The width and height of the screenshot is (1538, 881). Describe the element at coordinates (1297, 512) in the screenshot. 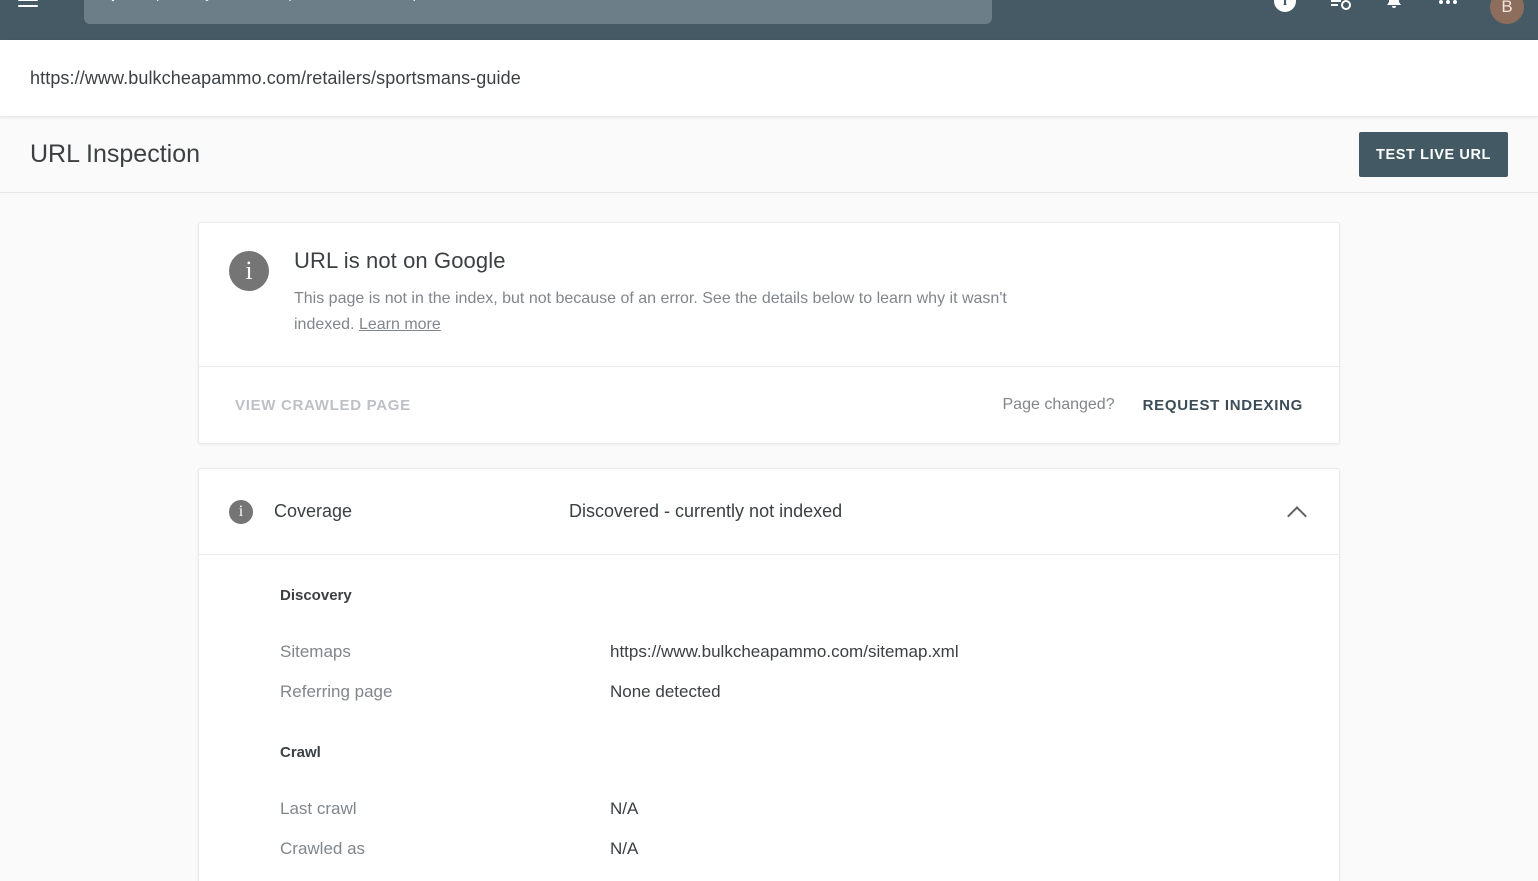

I see `chevron-up-icon` at that location.